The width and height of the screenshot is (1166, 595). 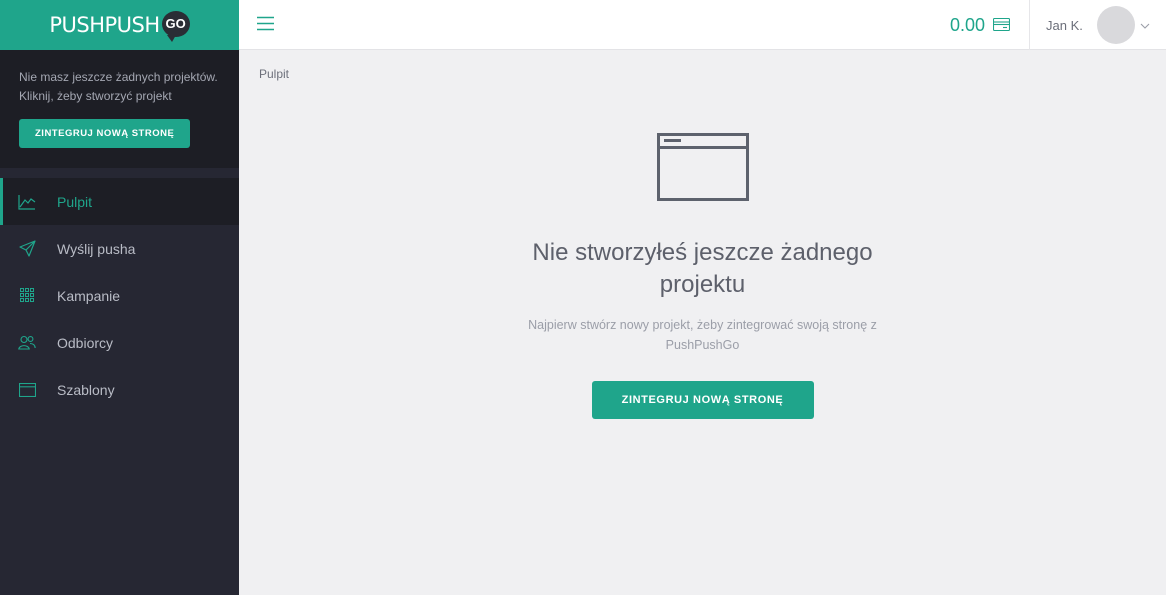 I want to click on template-icon, so click(x=27, y=390).